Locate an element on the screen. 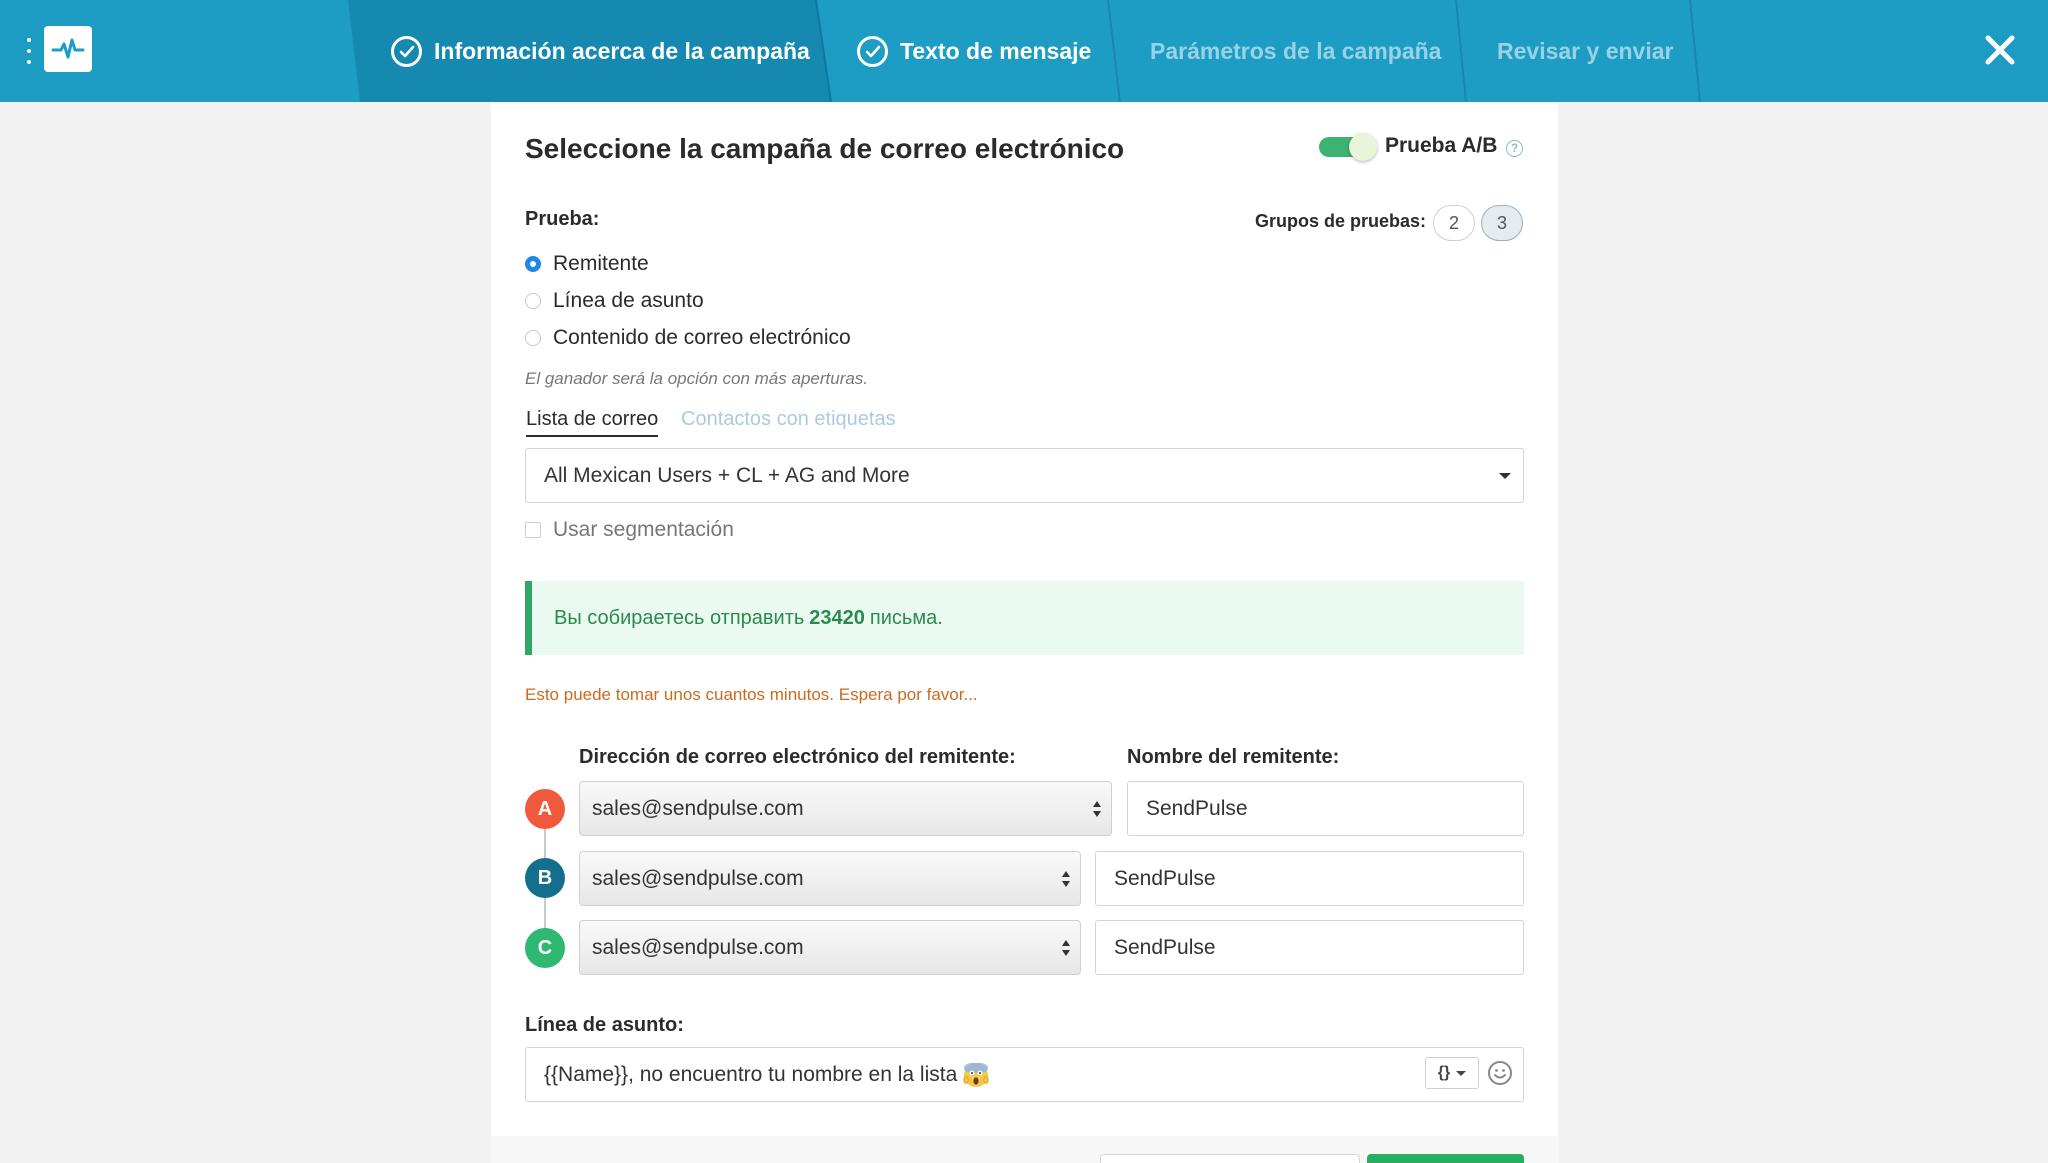 This screenshot has width=2048, height=1163. test-groups-label: Grupos de pruebas: is located at coordinates (1341, 221).